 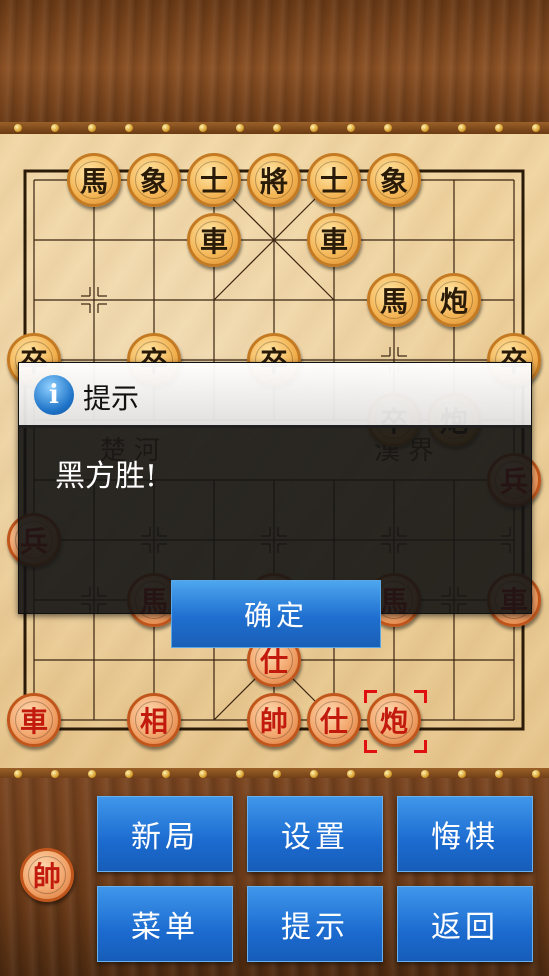 What do you see at coordinates (315, 834) in the screenshot?
I see `settings-button: 设置` at bounding box center [315, 834].